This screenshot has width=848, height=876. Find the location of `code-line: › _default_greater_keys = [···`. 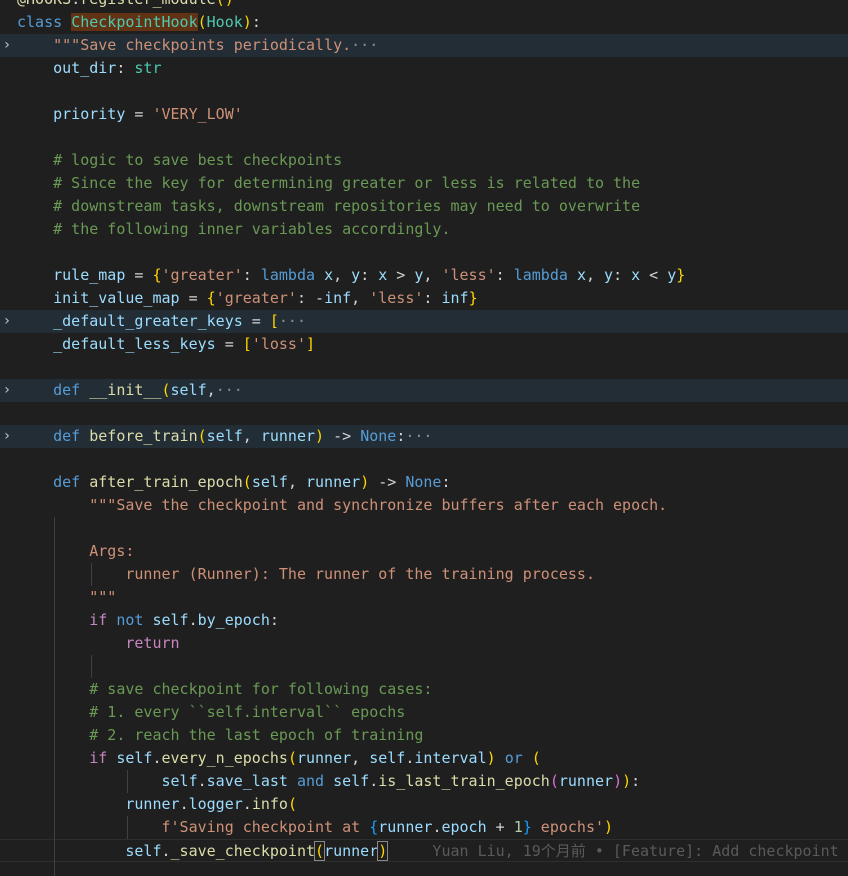

code-line: › _default_greater_keys = [··· is located at coordinates (424, 321).